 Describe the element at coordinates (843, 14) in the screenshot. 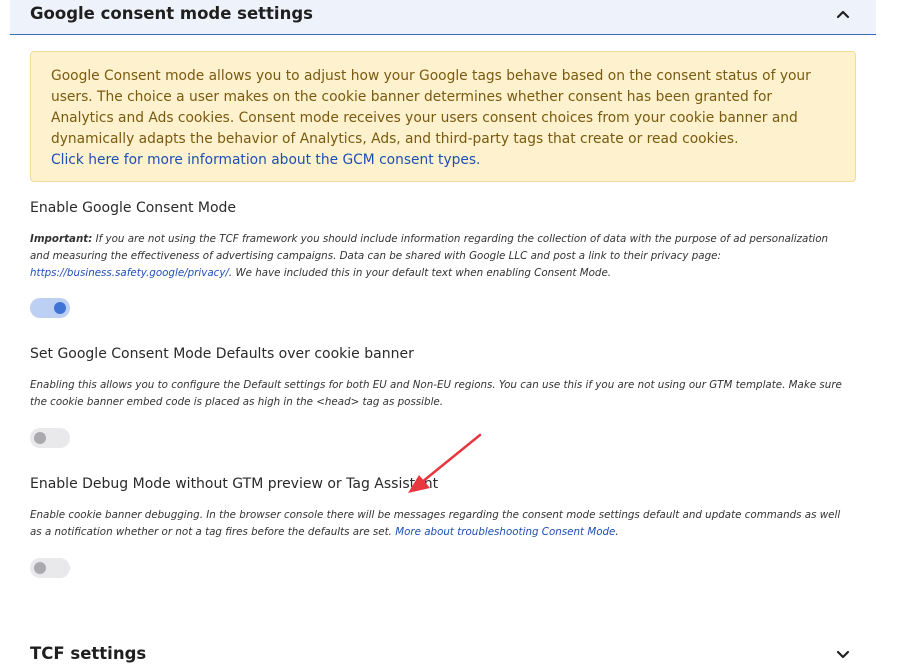

I see `chevron-up-icon` at that location.